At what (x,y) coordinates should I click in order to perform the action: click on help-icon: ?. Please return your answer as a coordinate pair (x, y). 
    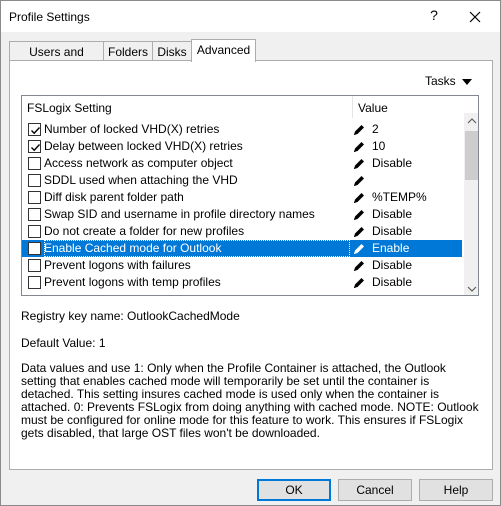
    Looking at the image, I should click on (434, 17).